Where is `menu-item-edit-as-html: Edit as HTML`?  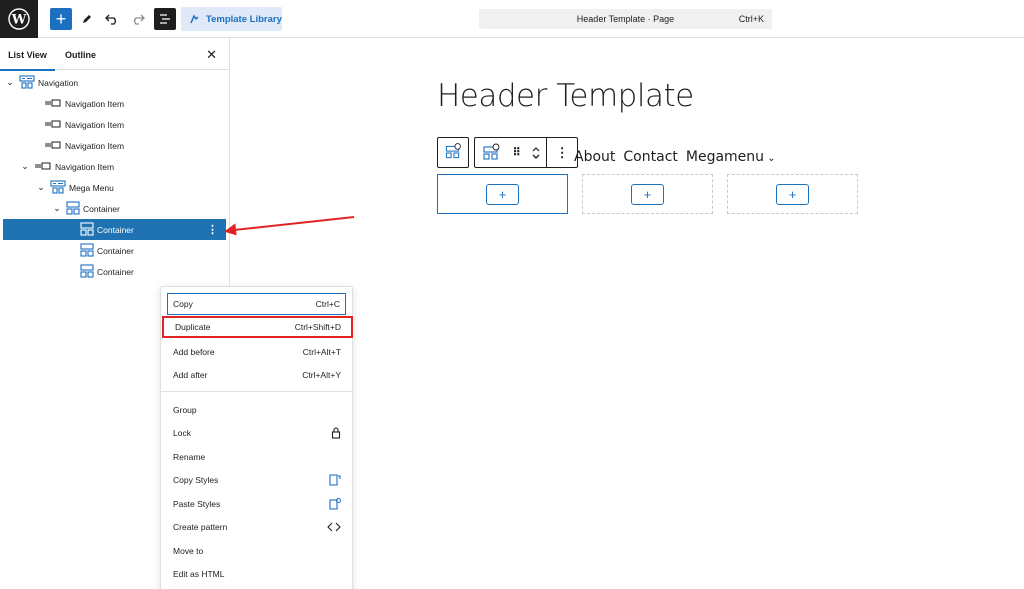 menu-item-edit-as-html: Edit as HTML is located at coordinates (256, 574).